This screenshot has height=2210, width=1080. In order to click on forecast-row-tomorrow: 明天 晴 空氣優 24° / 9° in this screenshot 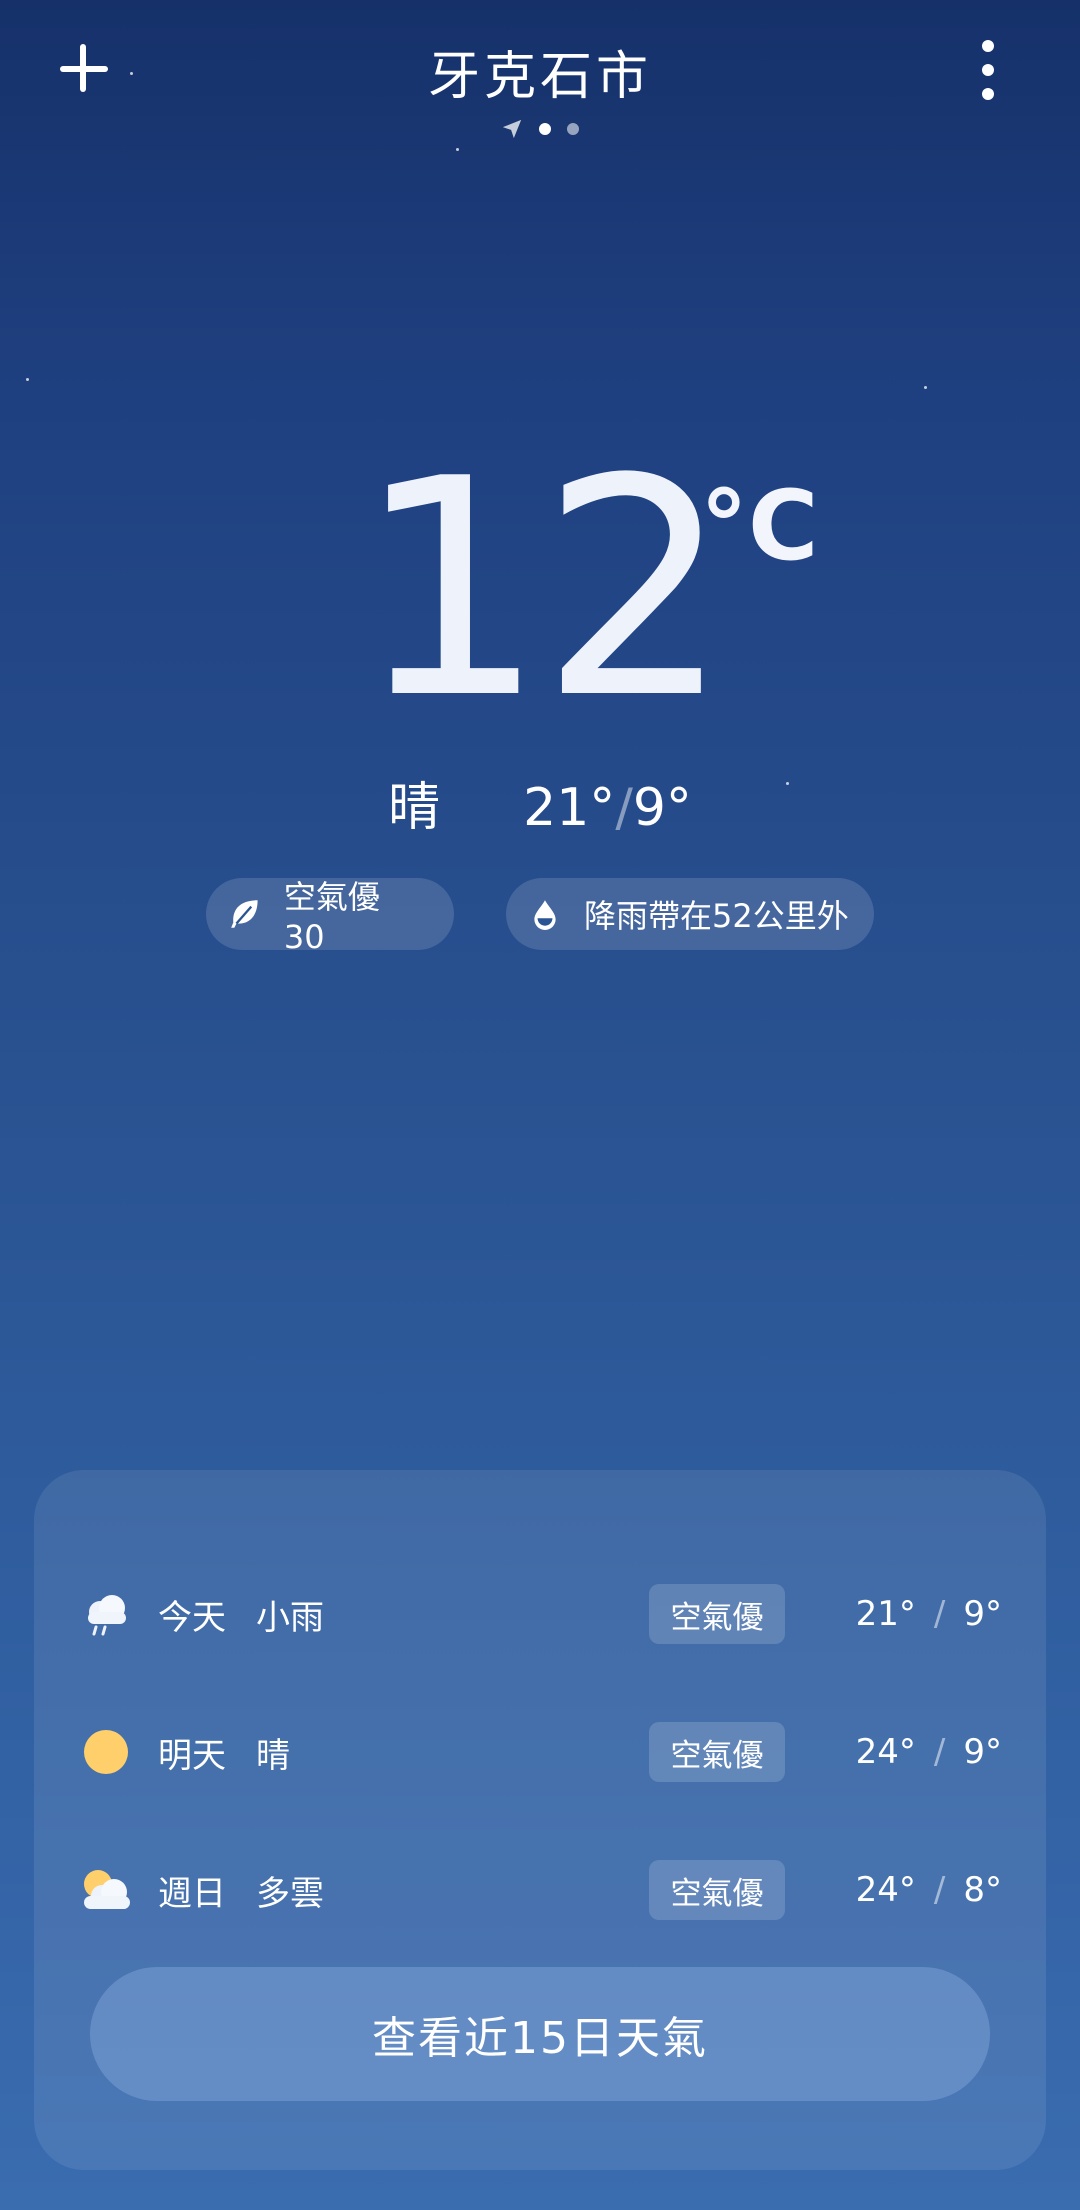, I will do `click(540, 1752)`.